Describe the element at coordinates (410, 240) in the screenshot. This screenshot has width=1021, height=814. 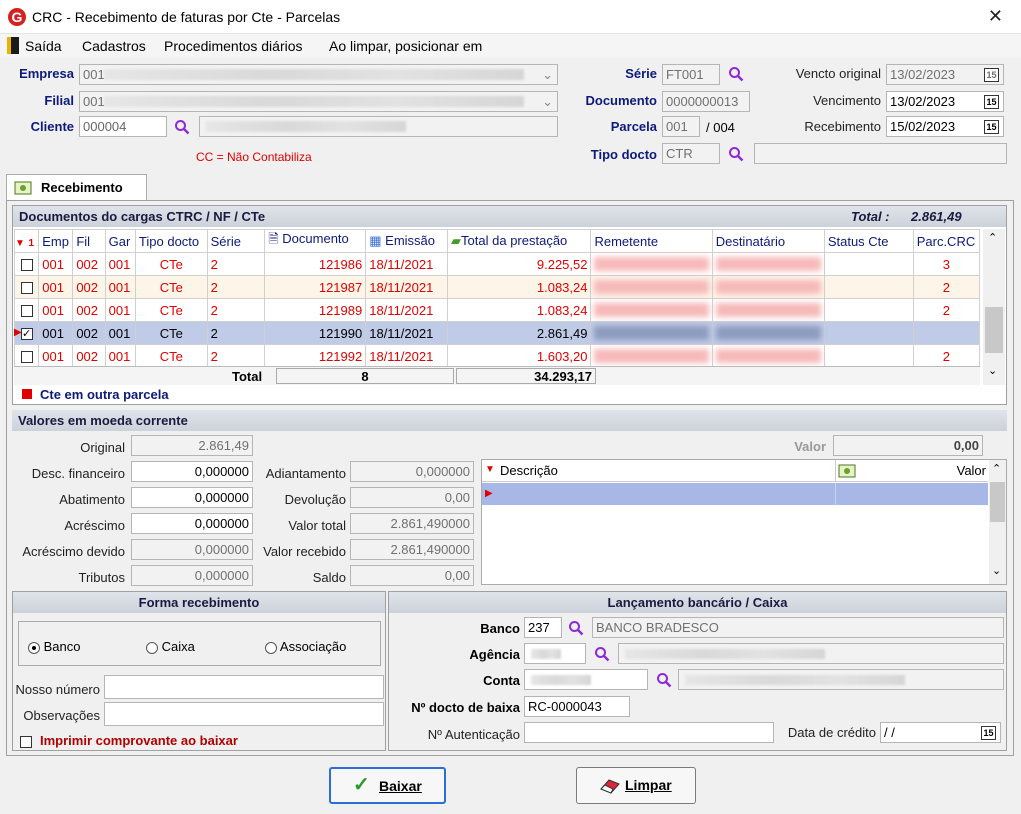
I see `col-emissao-label: Emissão` at that location.